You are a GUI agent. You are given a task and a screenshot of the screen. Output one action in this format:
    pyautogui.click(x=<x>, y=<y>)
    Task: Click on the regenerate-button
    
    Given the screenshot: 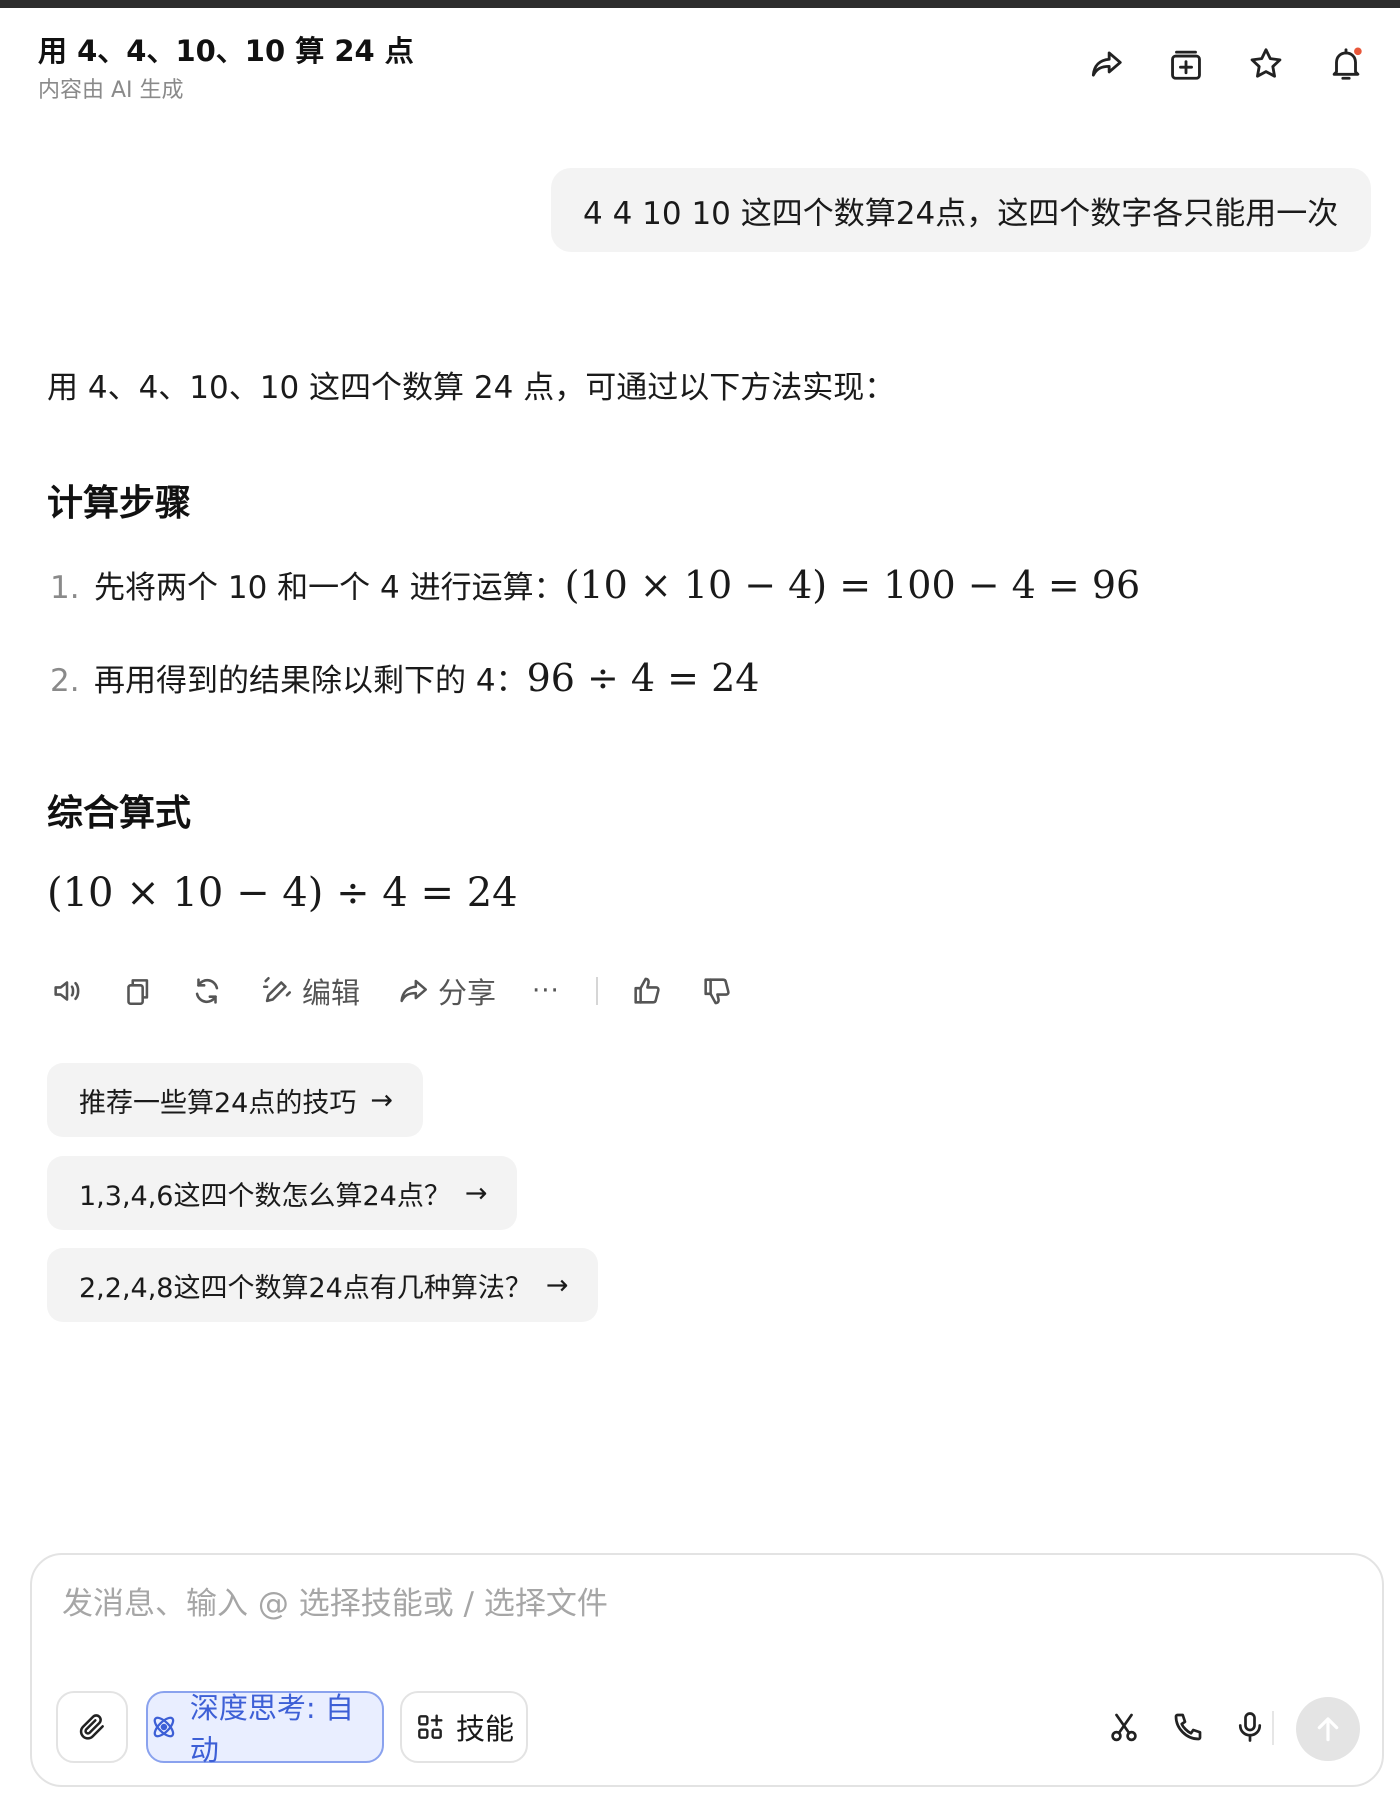 What is the action you would take?
    pyautogui.click(x=207, y=991)
    